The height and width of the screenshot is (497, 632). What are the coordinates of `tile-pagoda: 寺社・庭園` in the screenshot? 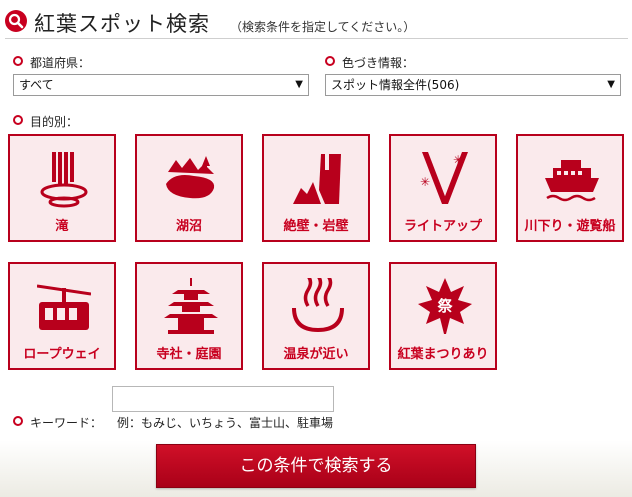 It's located at (189, 316).